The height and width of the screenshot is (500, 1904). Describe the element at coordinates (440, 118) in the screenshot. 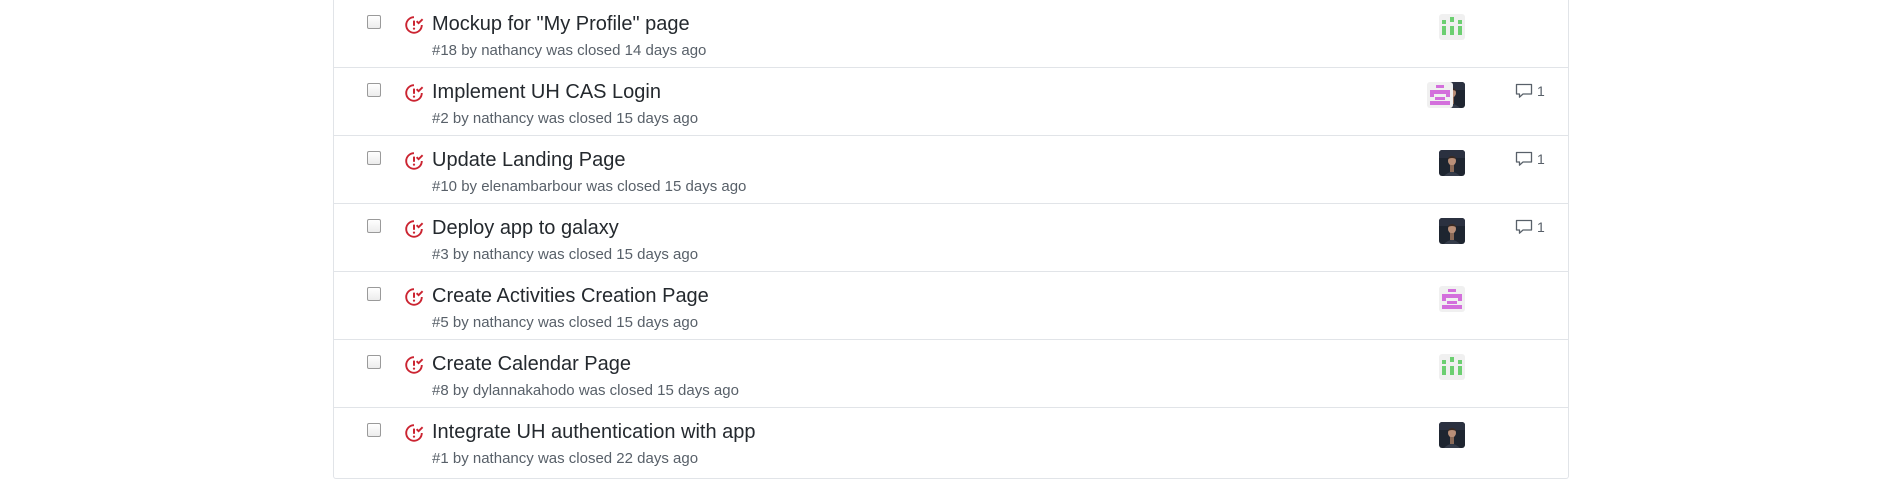

I see `issue-number: #2` at that location.